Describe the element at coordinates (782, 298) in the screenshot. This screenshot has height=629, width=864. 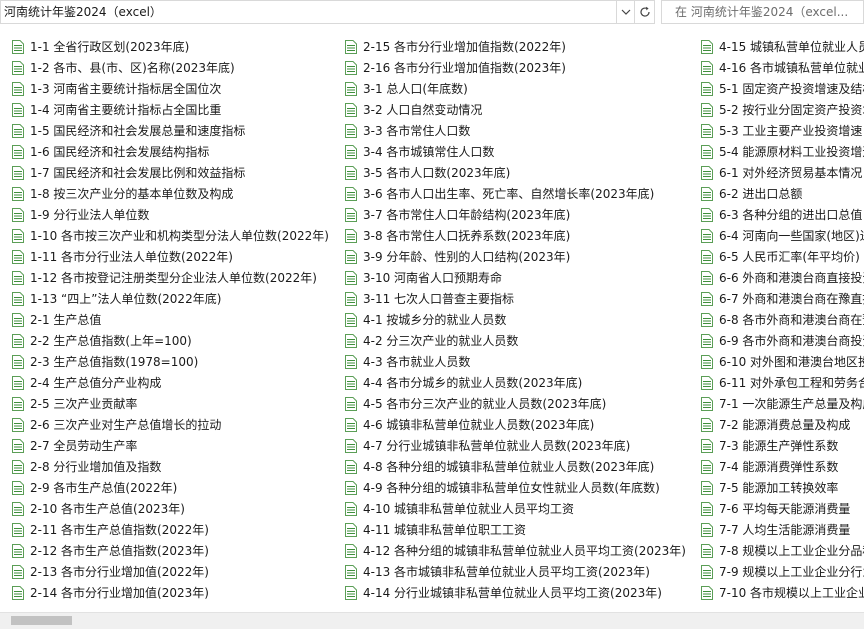
I see `file-item: 6-7 外商和港澳台商在豫直接` at that location.